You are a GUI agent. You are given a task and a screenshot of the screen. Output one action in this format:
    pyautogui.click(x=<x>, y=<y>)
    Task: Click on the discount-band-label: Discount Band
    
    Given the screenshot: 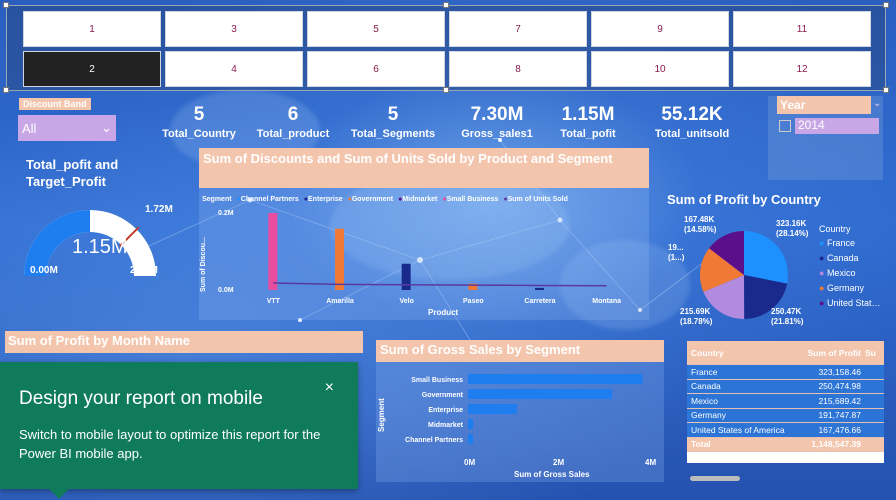 What is the action you would take?
    pyautogui.click(x=55, y=104)
    